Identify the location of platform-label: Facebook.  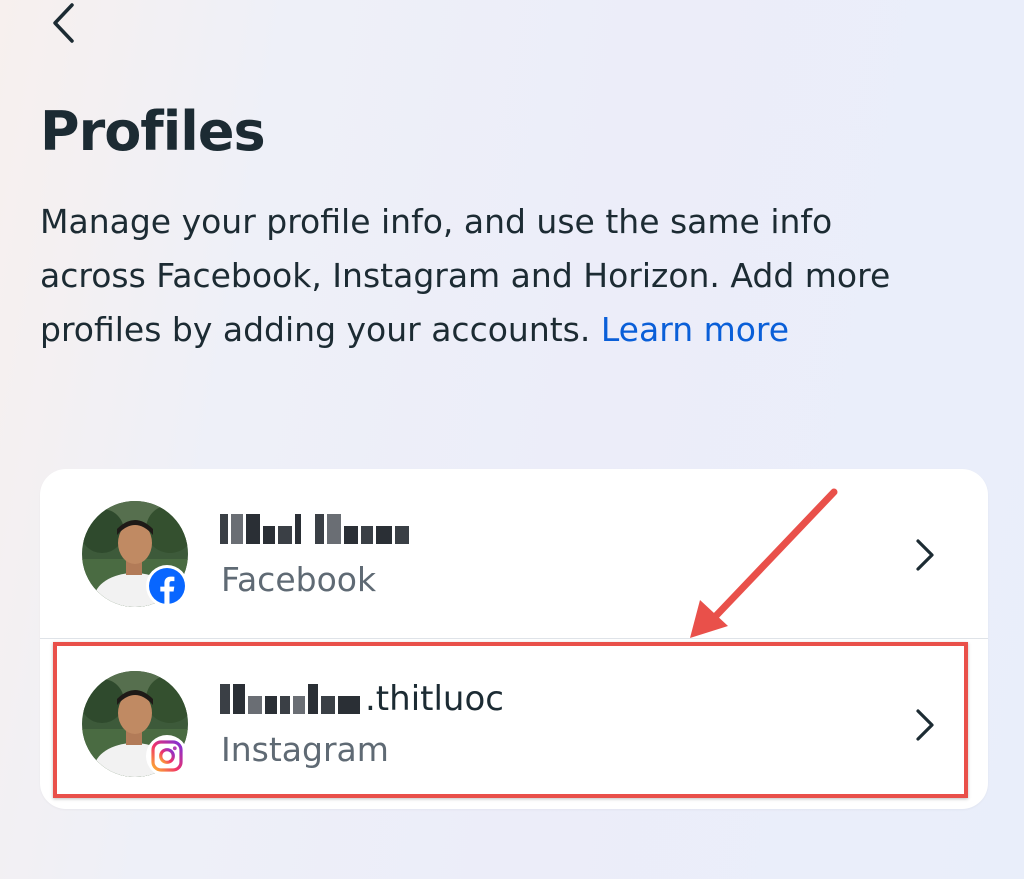
(299, 579).